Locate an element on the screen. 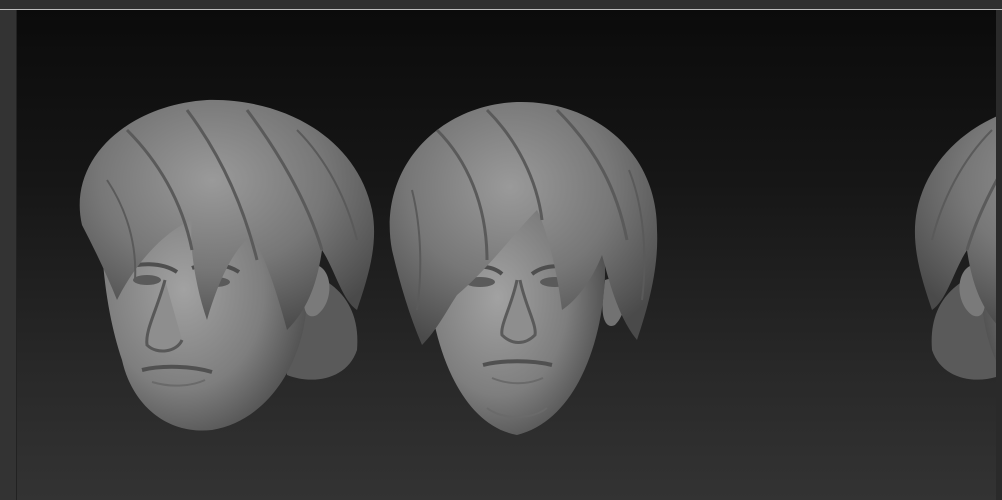 This screenshot has height=500, width=1002. top-toolbar-strip is located at coordinates (501, 5).